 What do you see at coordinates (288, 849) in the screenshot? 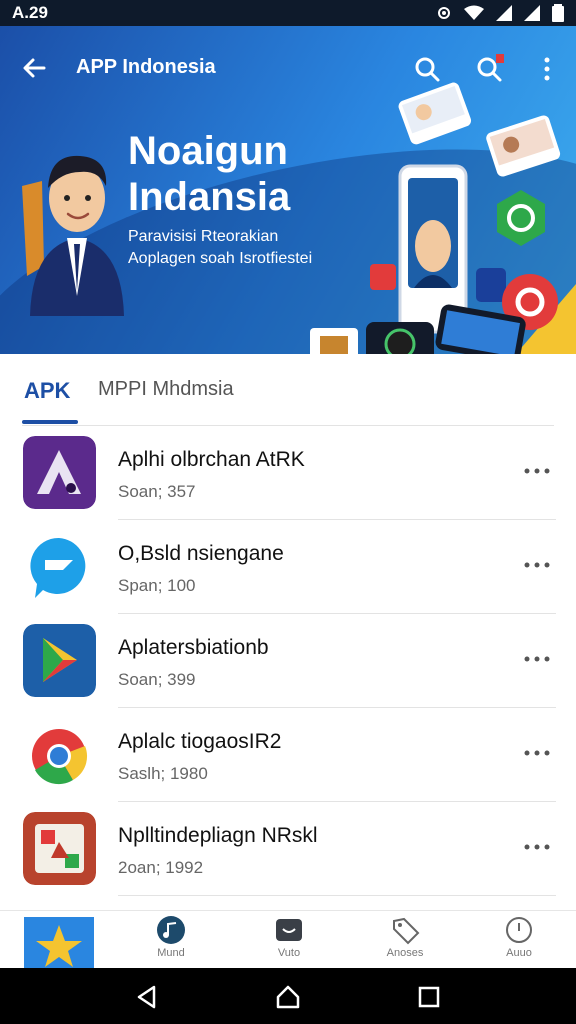
I see `list-item: Nplltindepliagn NRskl 2oan; 1992` at bounding box center [288, 849].